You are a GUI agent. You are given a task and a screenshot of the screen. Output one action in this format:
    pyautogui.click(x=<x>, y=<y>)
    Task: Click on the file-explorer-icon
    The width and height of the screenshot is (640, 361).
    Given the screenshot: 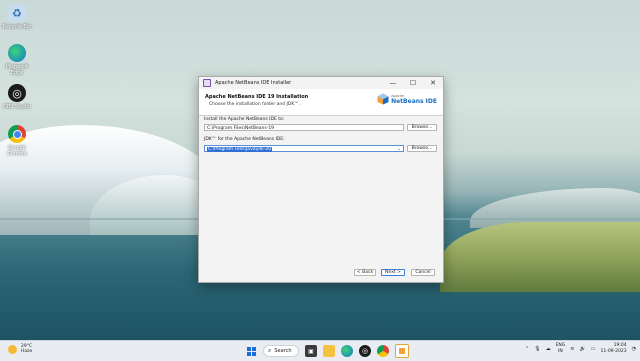 What is the action you would take?
    pyautogui.click(x=329, y=351)
    